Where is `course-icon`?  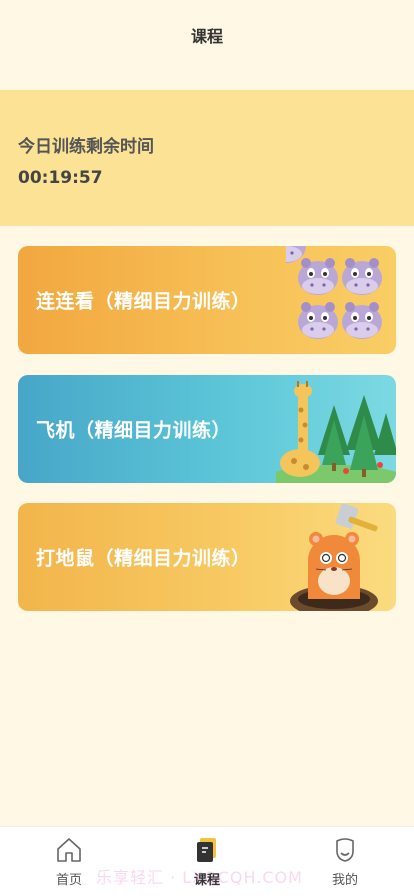
course-icon is located at coordinates (206, 850).